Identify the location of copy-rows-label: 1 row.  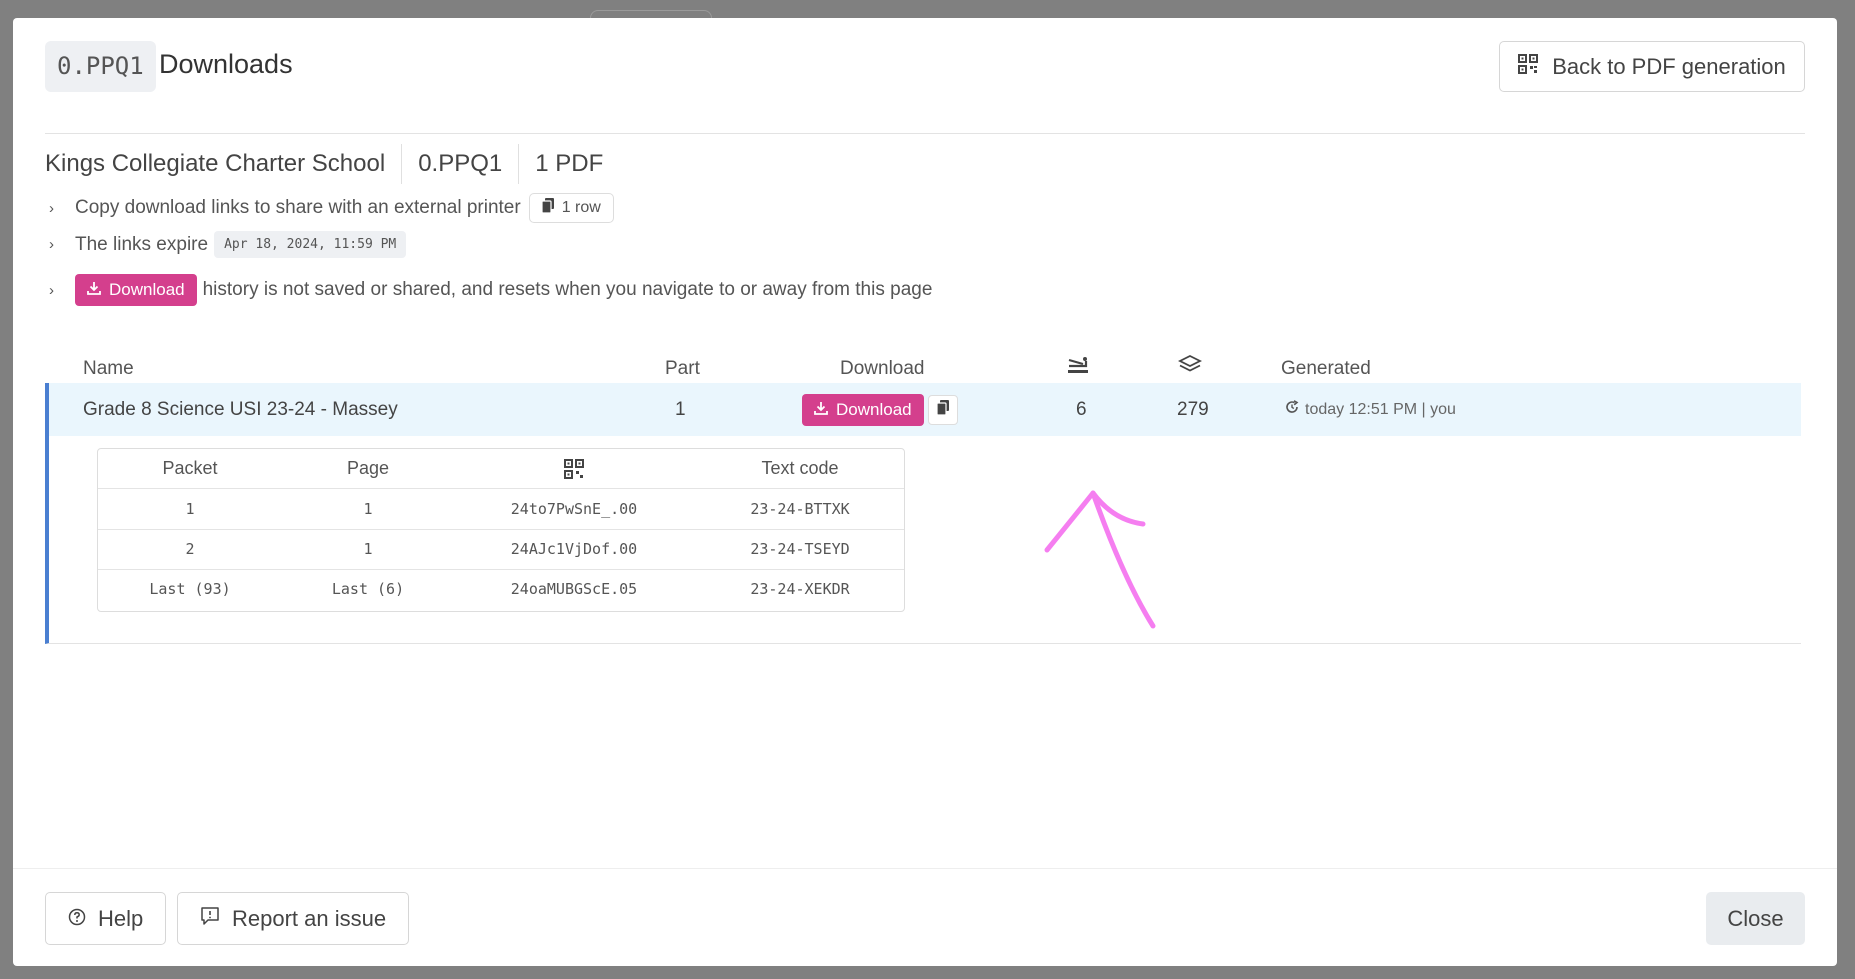
(581, 207).